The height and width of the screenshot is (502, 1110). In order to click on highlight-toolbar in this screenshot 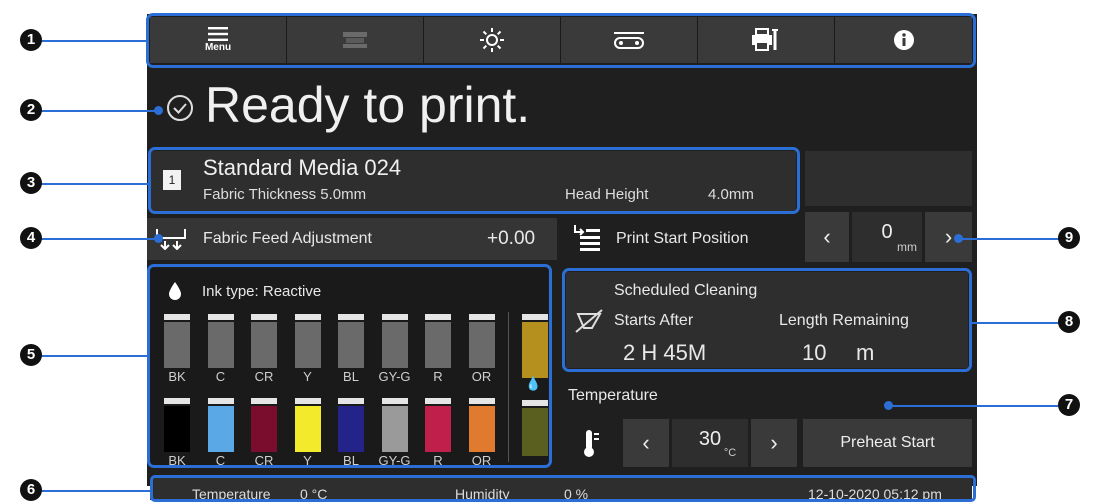, I will do `click(561, 40)`.